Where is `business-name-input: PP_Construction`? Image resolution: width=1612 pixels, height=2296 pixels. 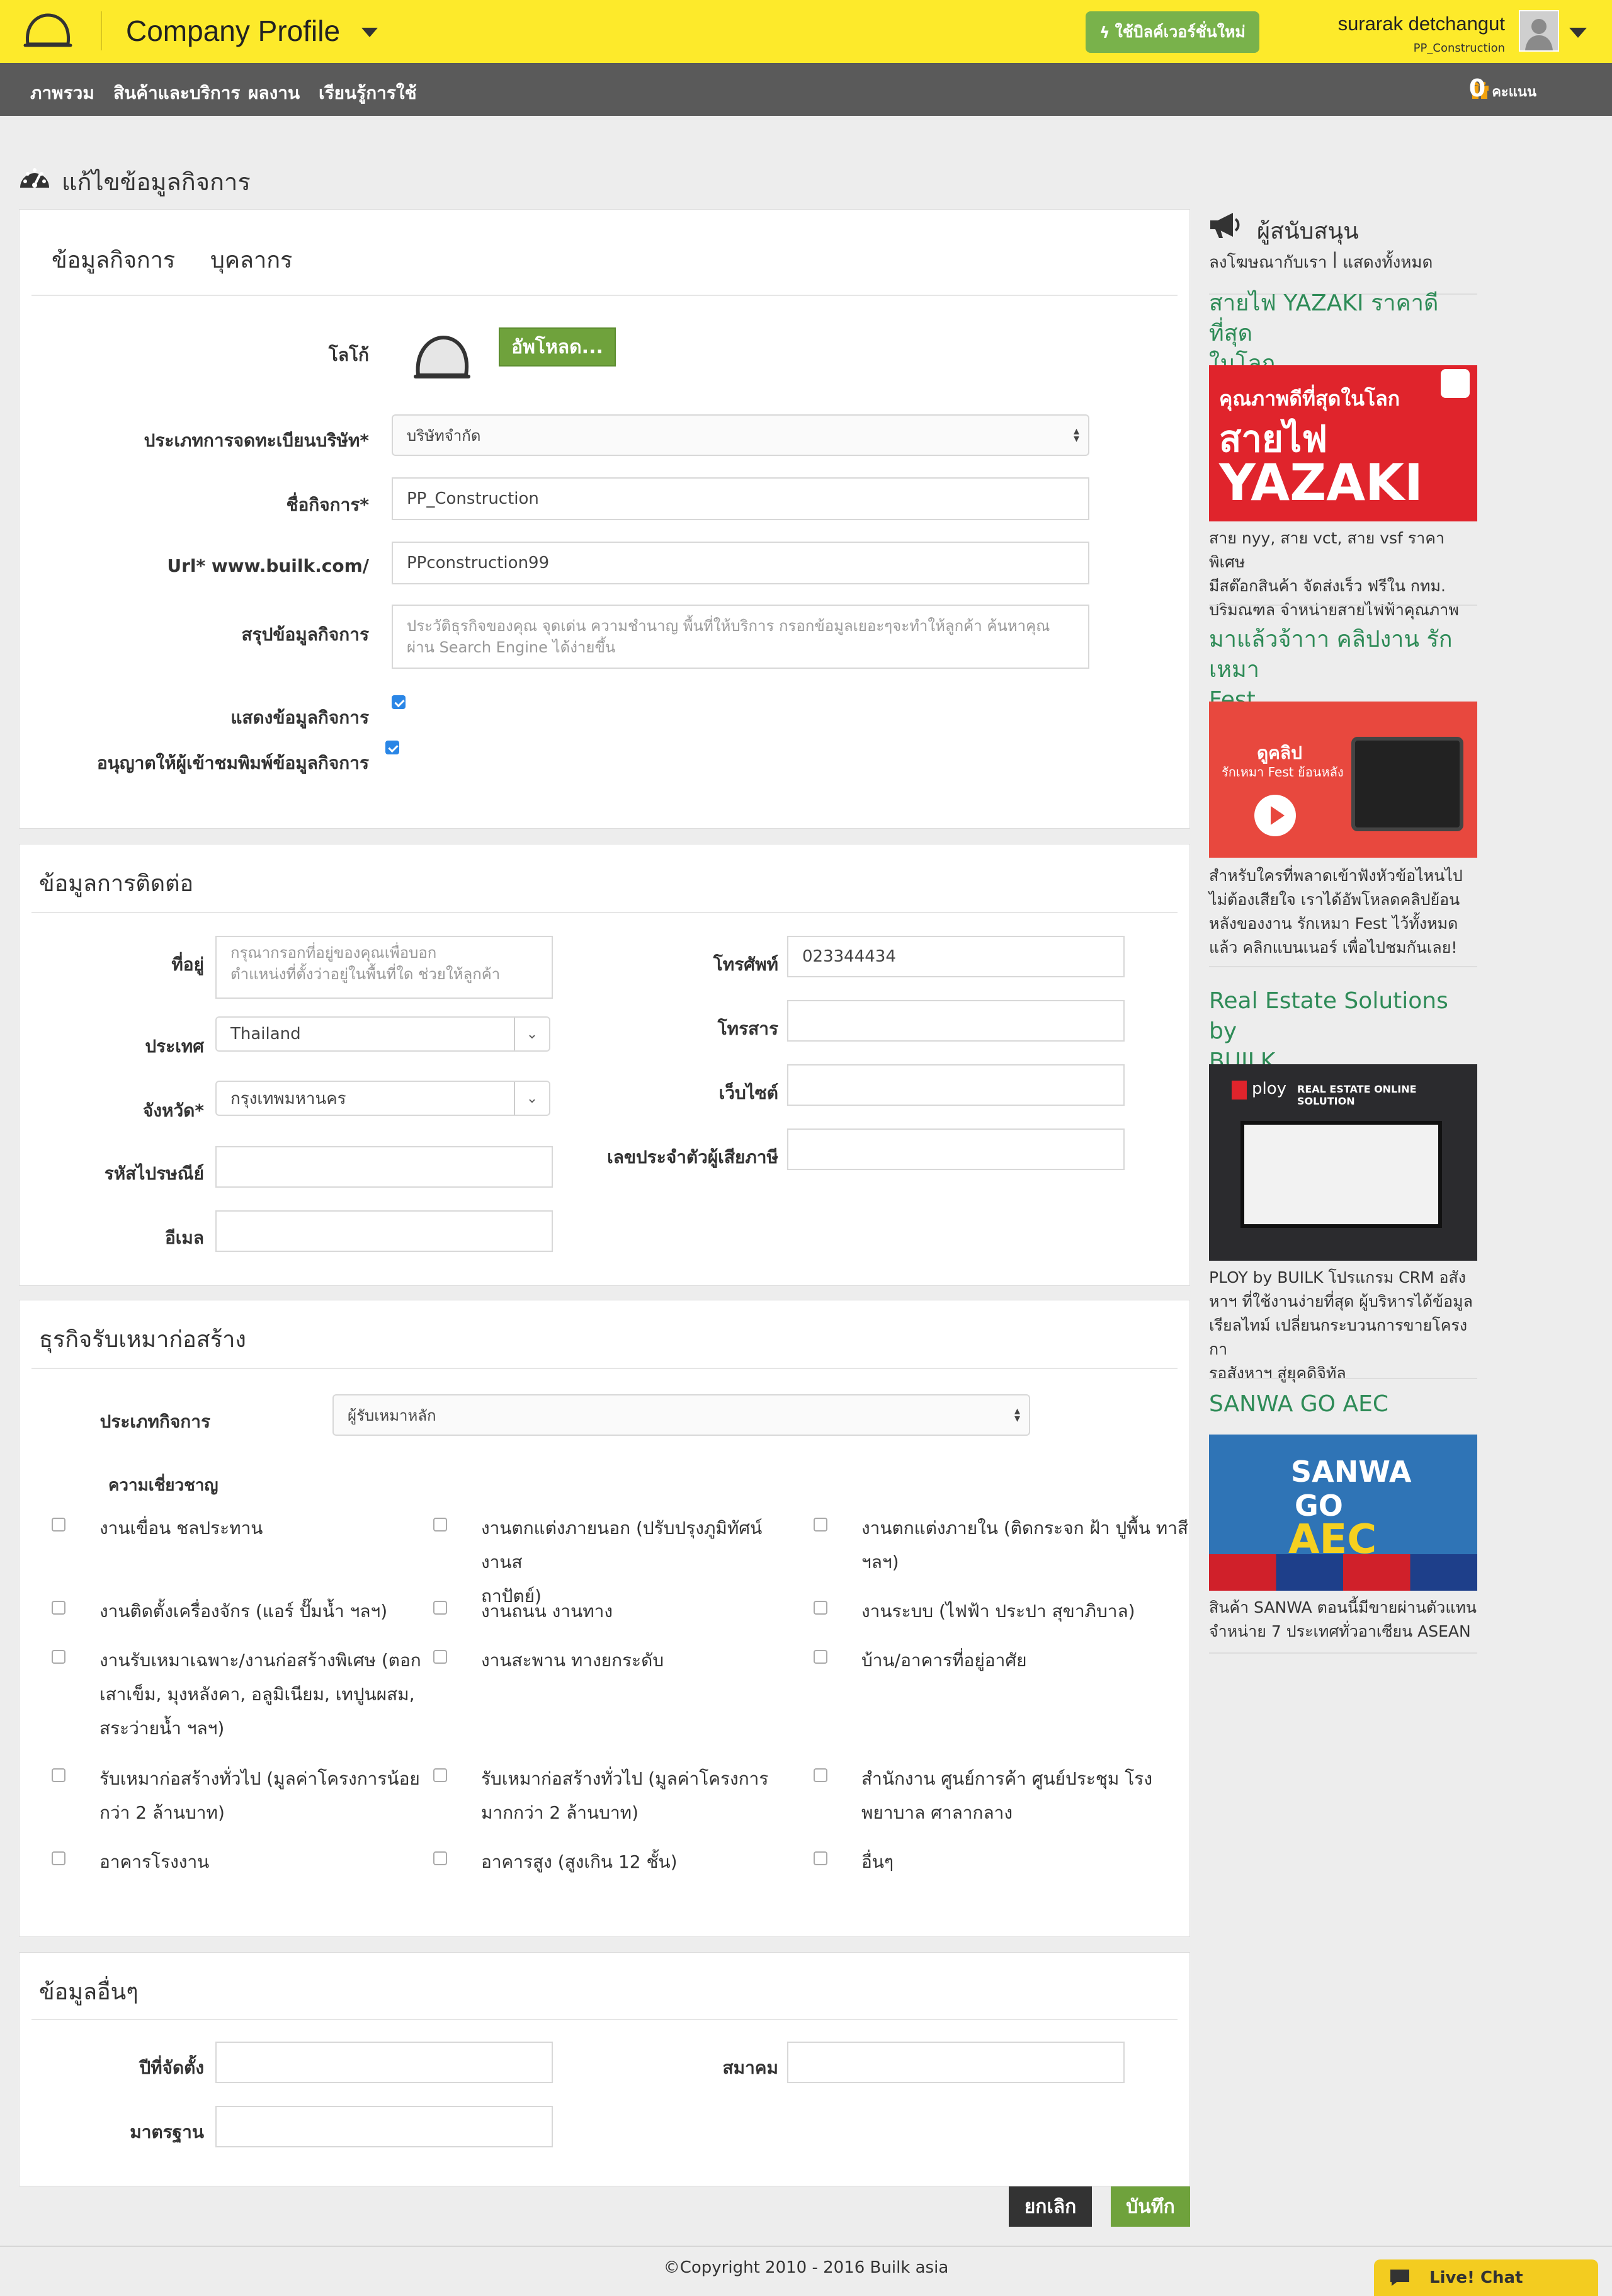
business-name-input: PP_Construction is located at coordinates (740, 499).